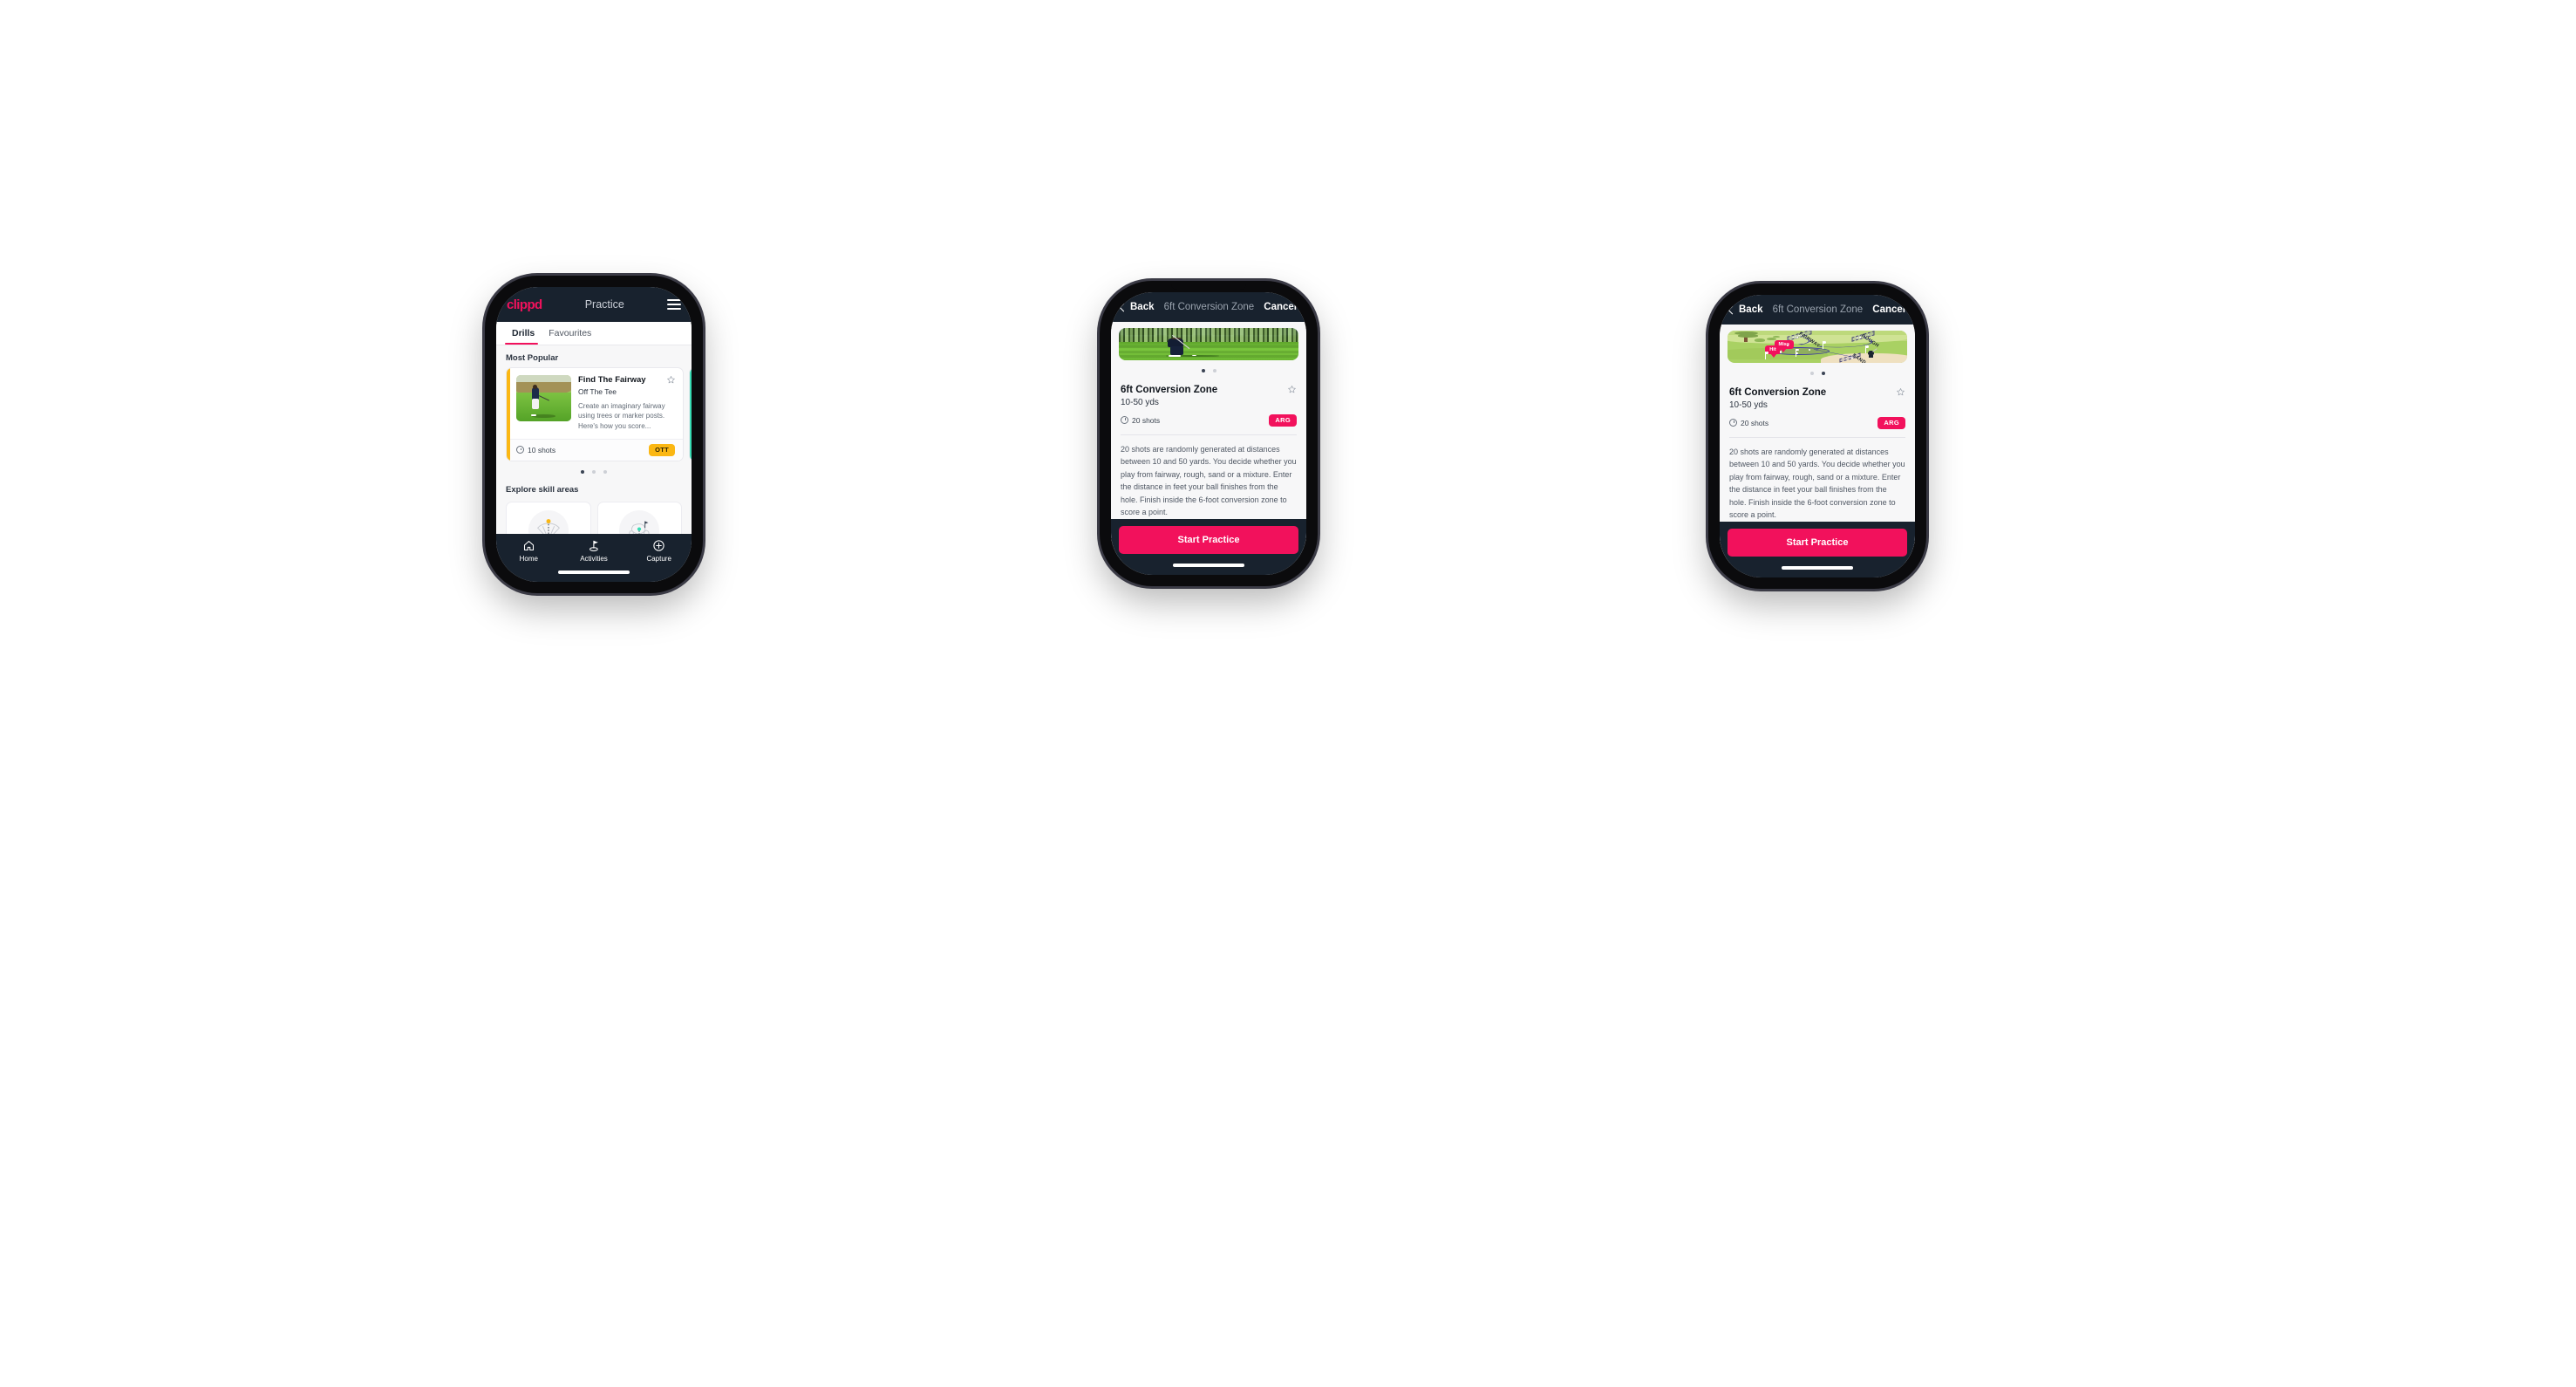 Image resolution: width=2576 pixels, height=1387 pixels. I want to click on page-title: Practice, so click(604, 304).